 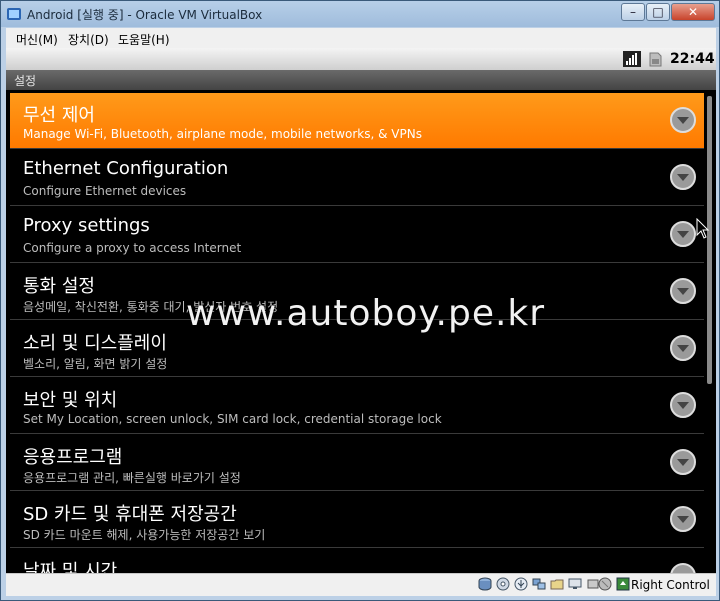 What do you see at coordinates (73, 457) in the screenshot?
I see `settings-item-title: 응용프로그램` at bounding box center [73, 457].